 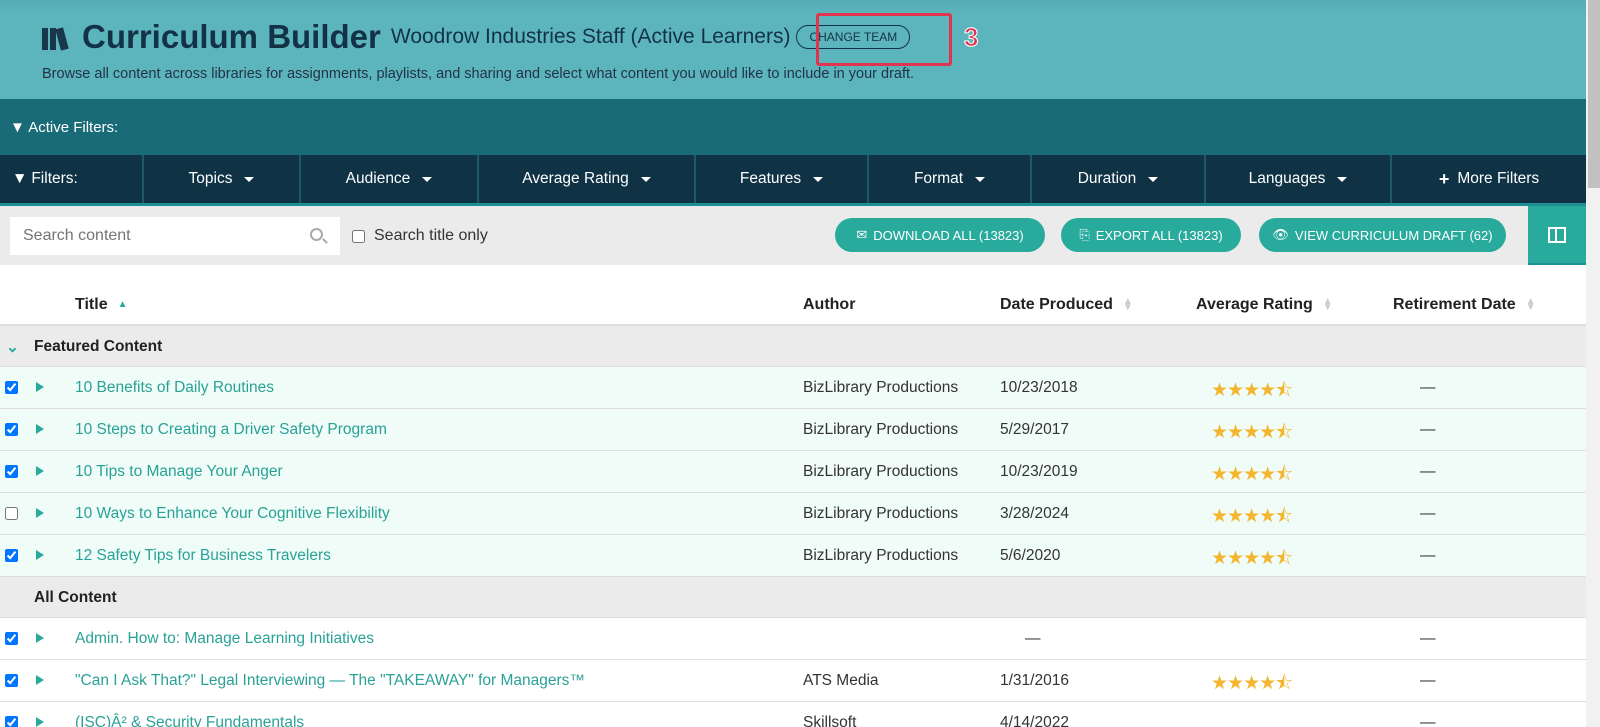 What do you see at coordinates (1593, 363) in the screenshot?
I see `scrollbar` at bounding box center [1593, 363].